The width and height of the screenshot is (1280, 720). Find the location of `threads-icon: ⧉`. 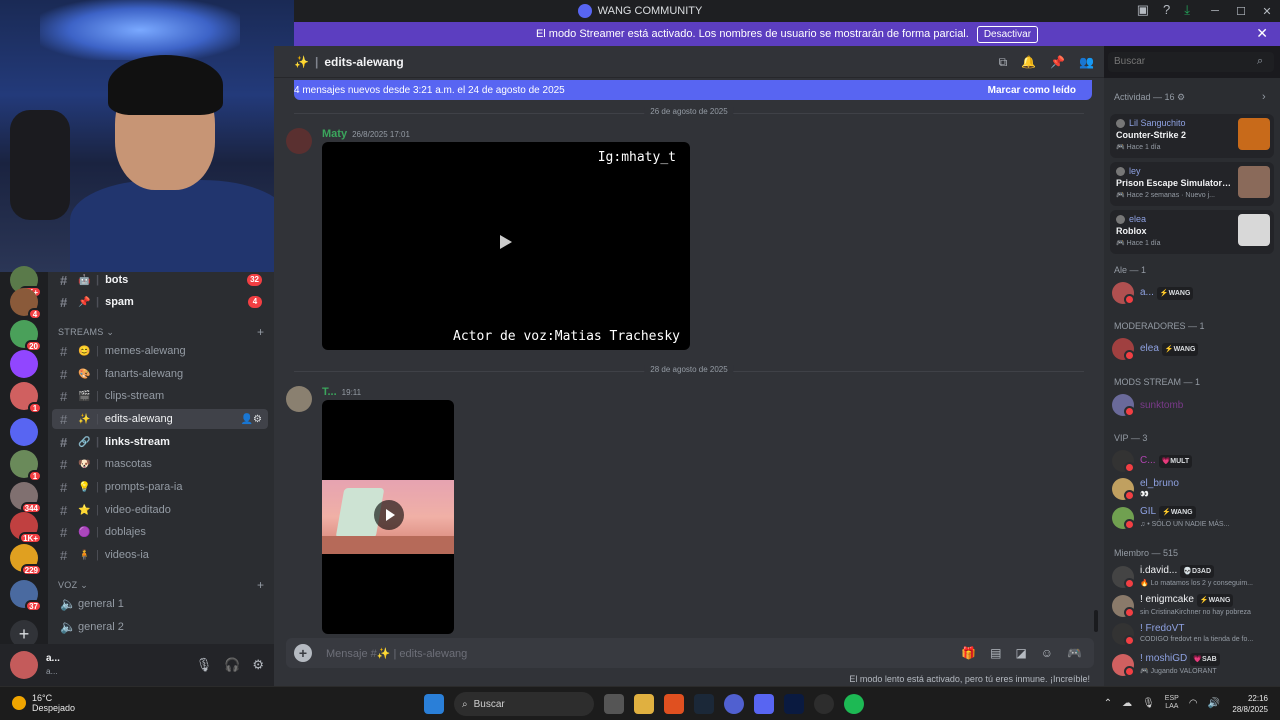

threads-icon: ⧉ is located at coordinates (1003, 62).